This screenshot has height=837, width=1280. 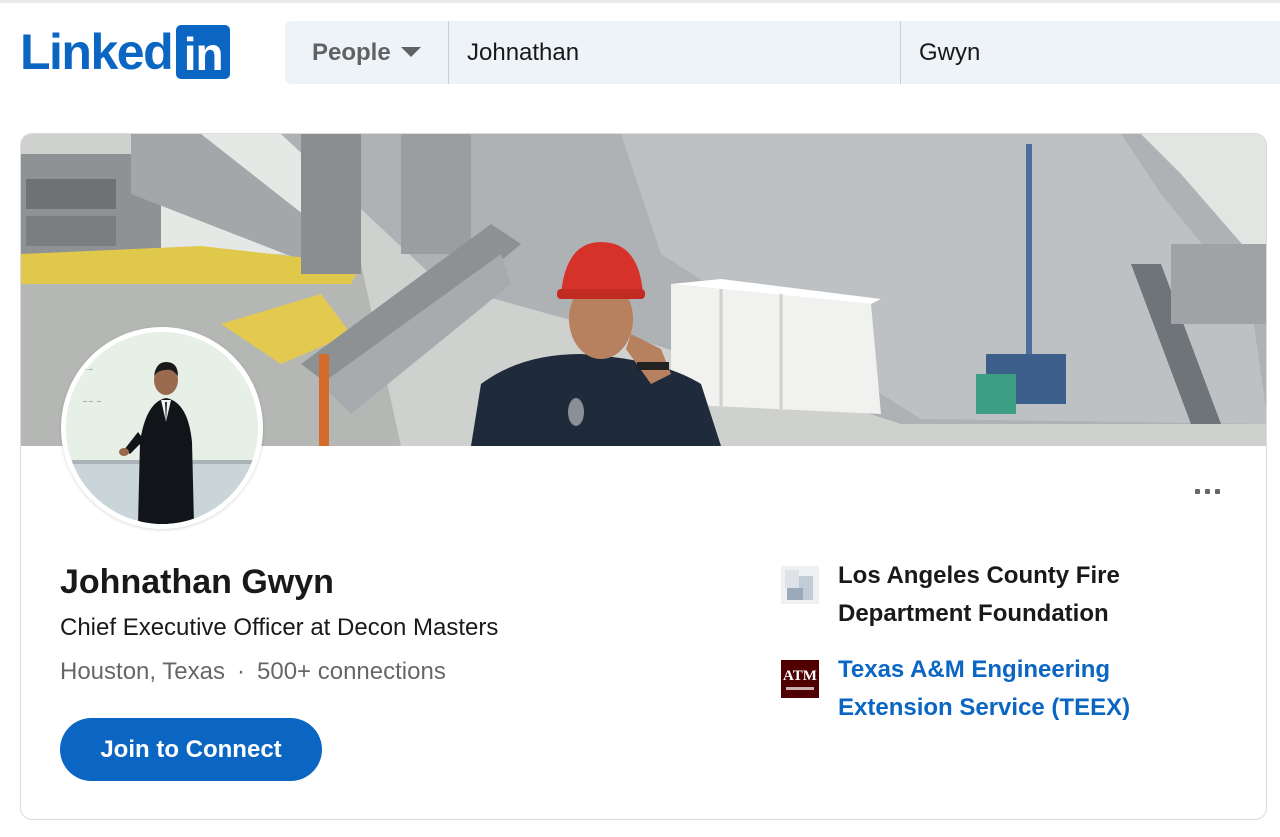 What do you see at coordinates (351, 52) in the screenshot?
I see `search-category-label: People` at bounding box center [351, 52].